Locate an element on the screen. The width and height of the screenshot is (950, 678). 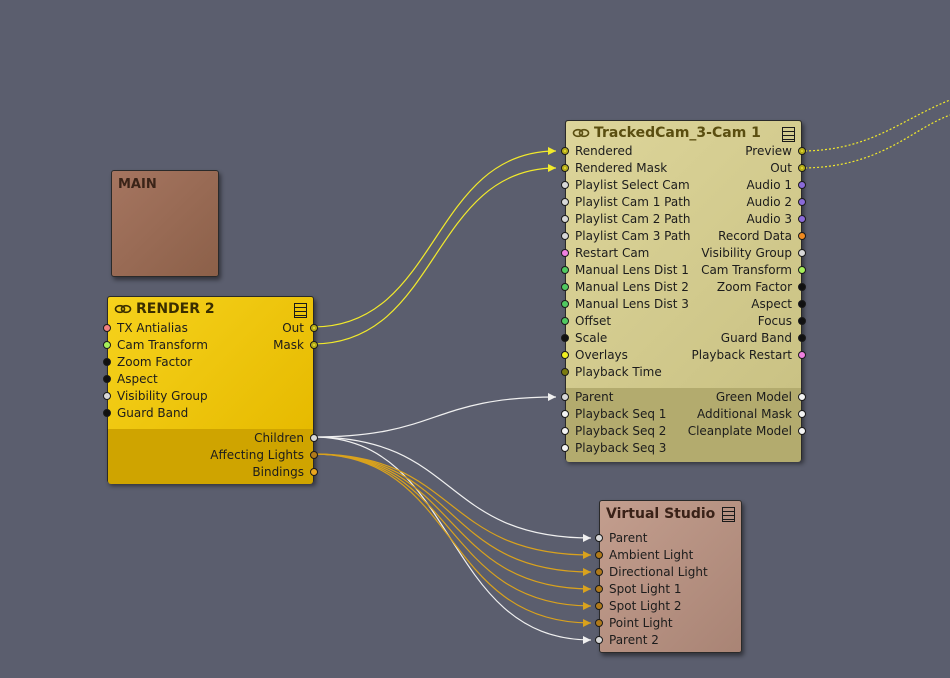
port-right-focus: Focus is located at coordinates (736, 321).